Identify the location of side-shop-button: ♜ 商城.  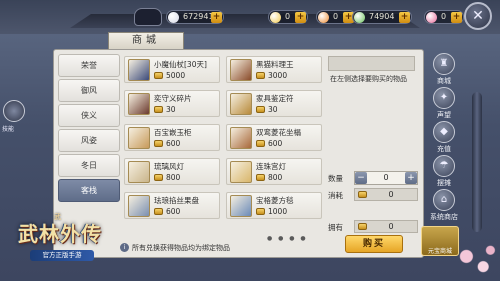
(444, 71).